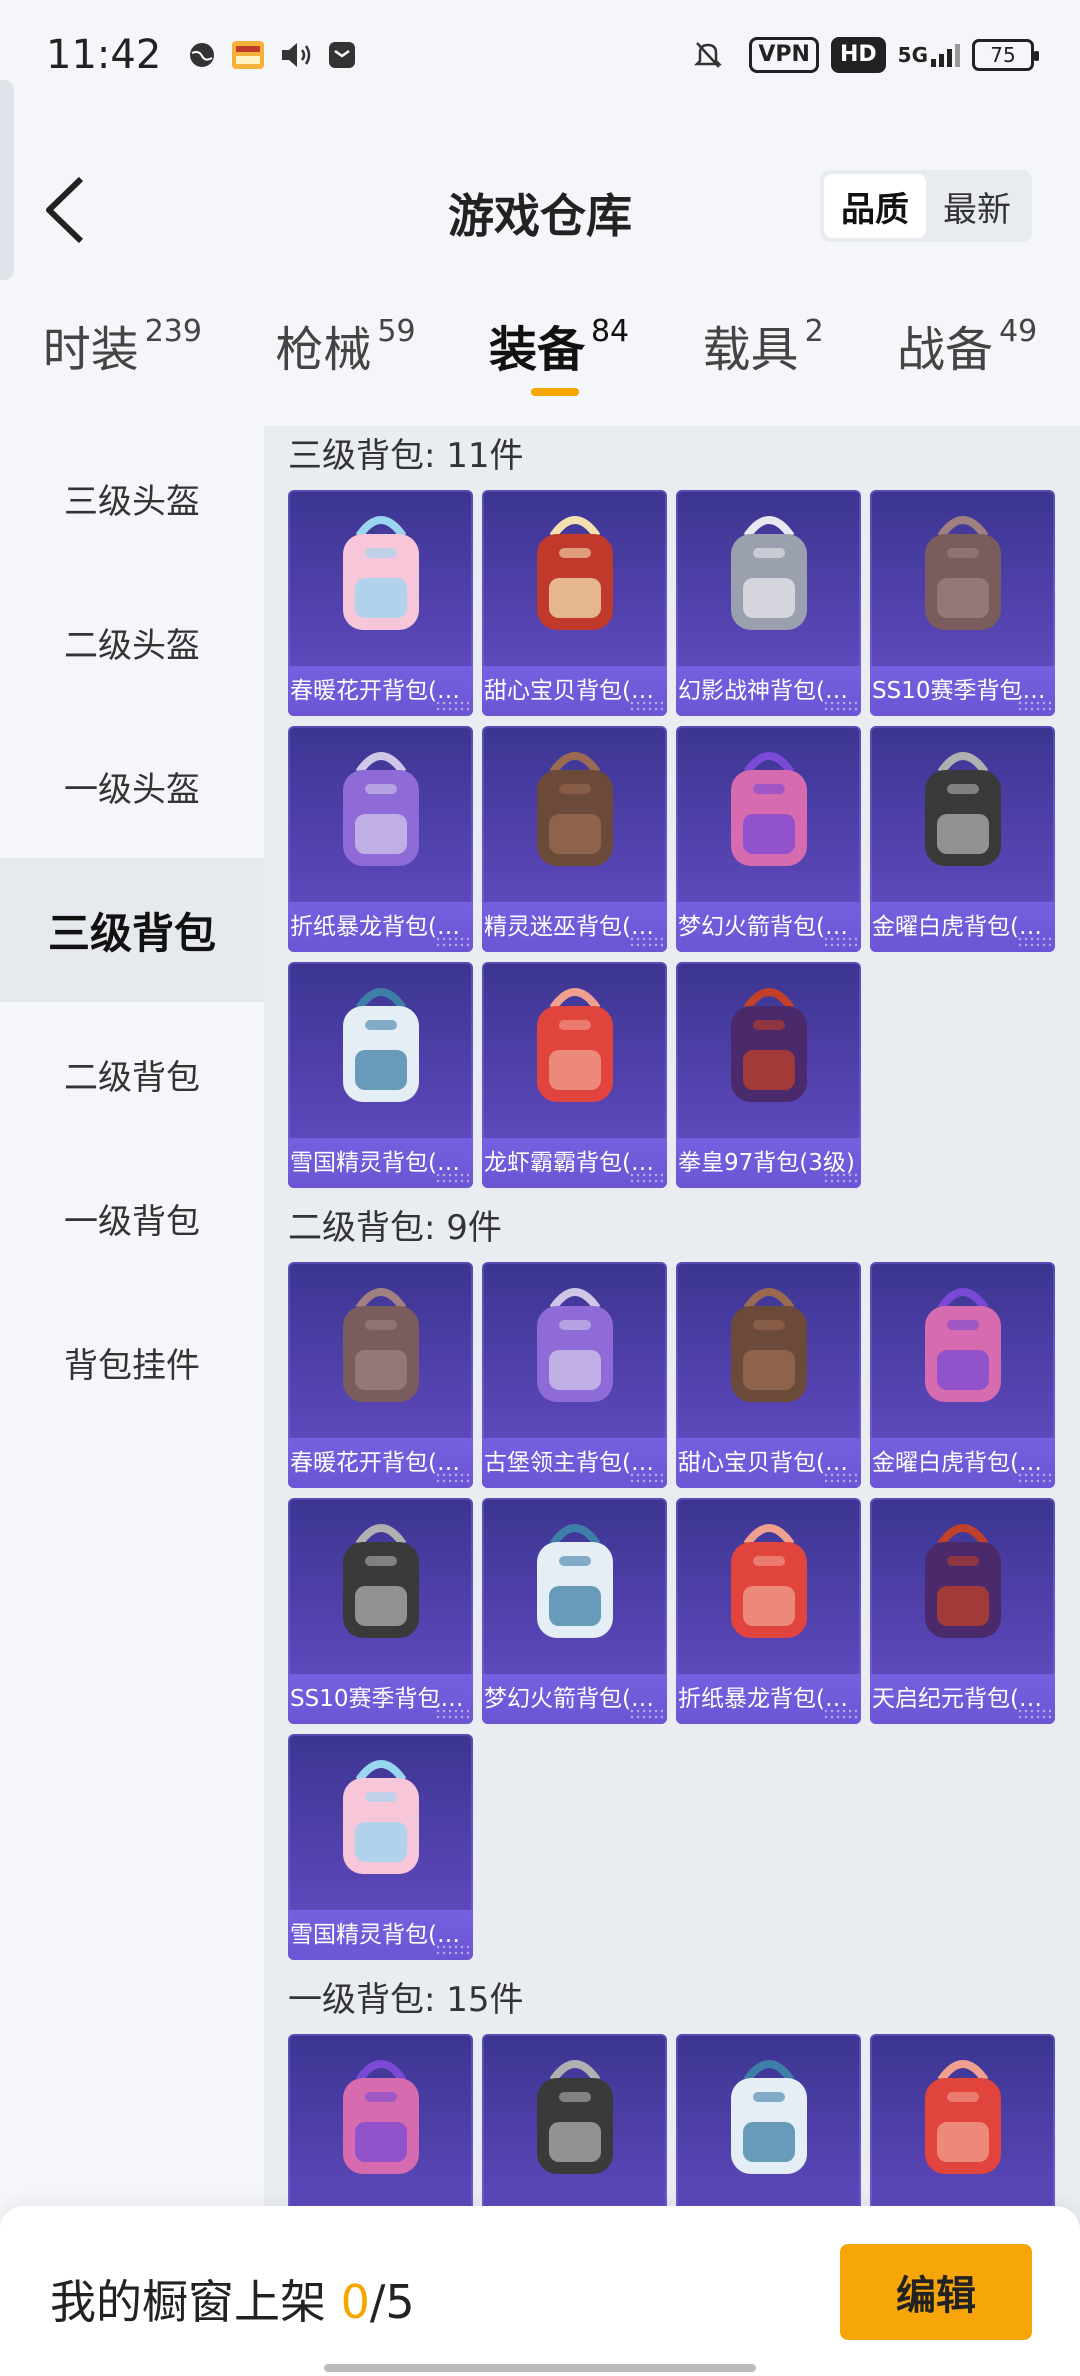  I want to click on tab-label: 载具, so click(750, 350).